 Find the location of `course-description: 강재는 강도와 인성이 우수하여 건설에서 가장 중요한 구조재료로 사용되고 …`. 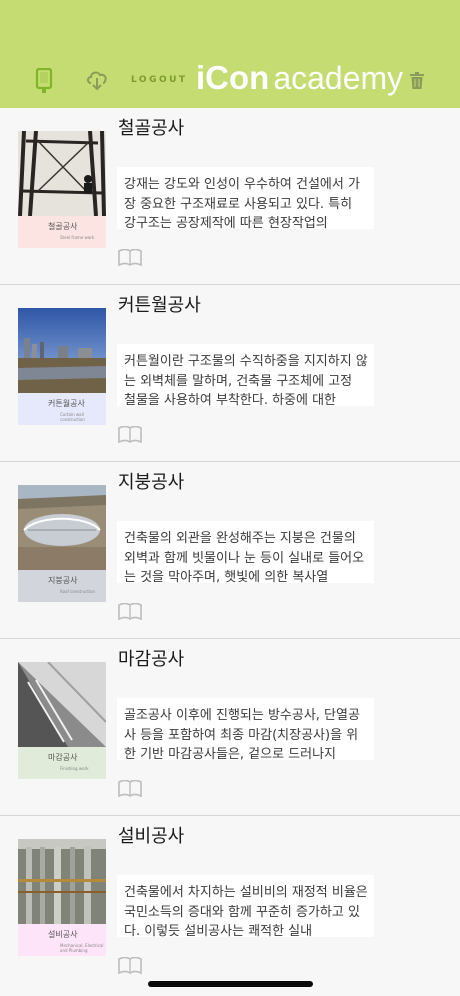

course-description: 강재는 강도와 인성이 우수하여 건설에서 가장 중요한 구조재료로 사용되고 … is located at coordinates (245, 198).